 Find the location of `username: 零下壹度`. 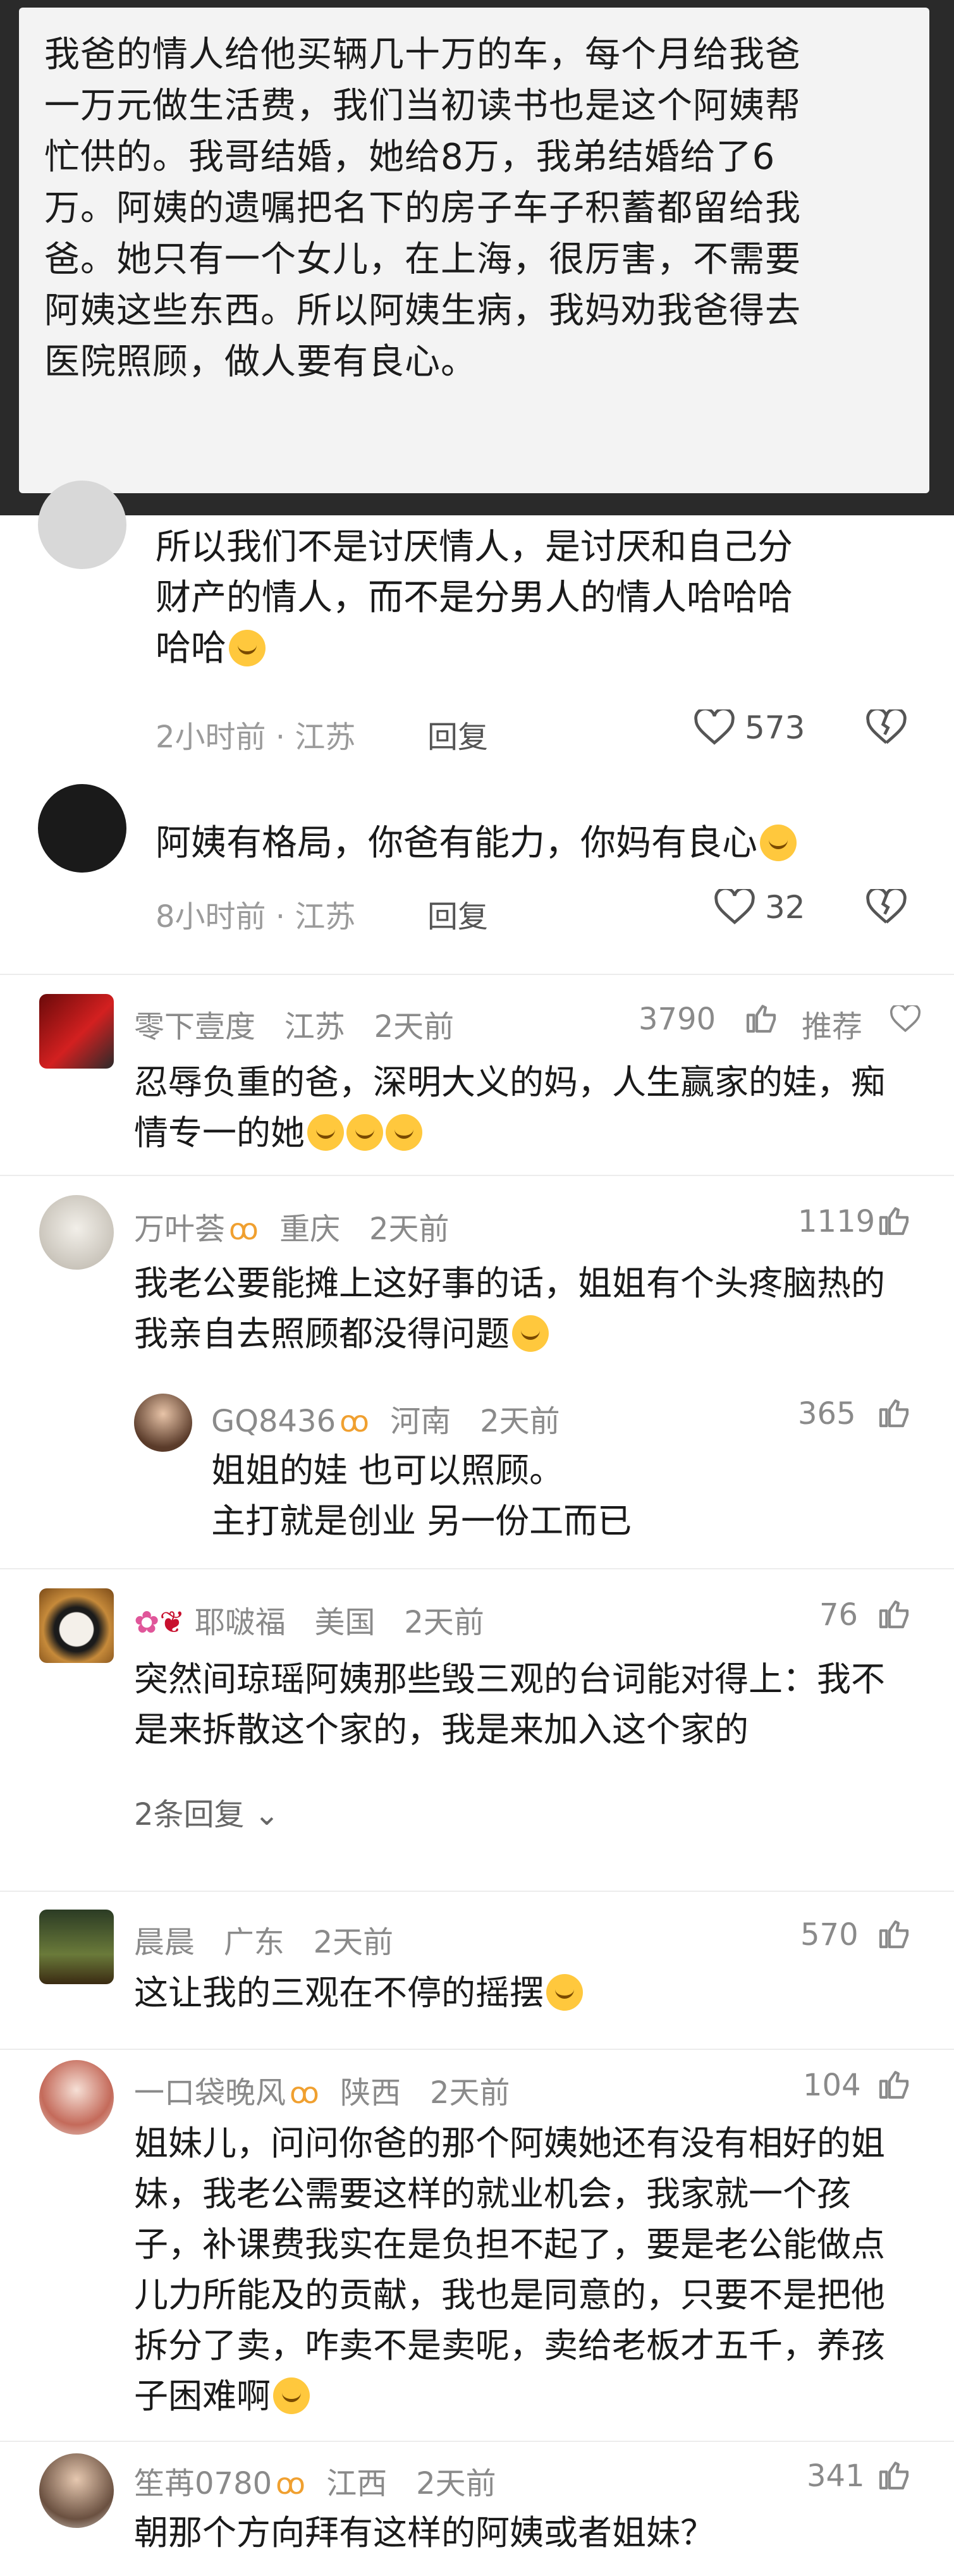

username: 零下壹度 is located at coordinates (194, 1027).